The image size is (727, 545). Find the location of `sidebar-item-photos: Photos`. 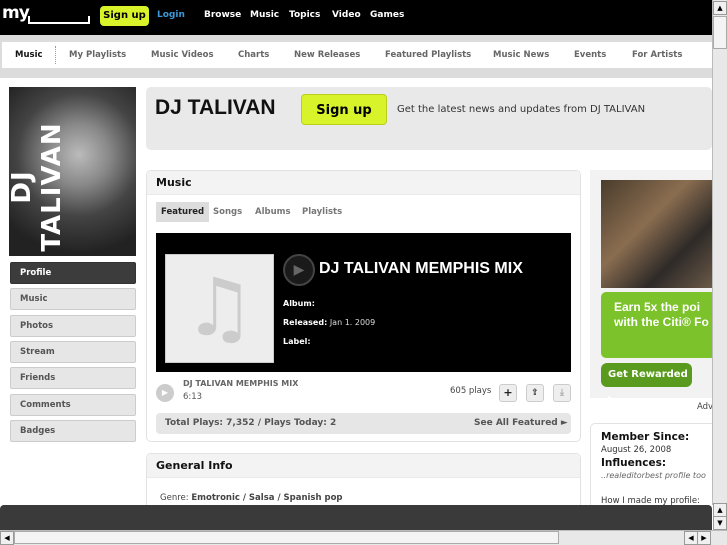

sidebar-item-photos: Photos is located at coordinates (73, 326).